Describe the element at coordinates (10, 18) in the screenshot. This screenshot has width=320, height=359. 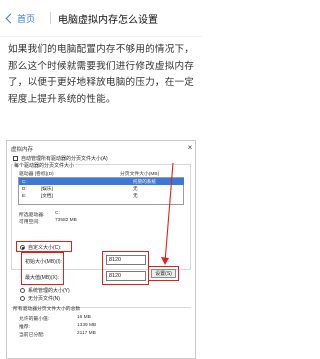
I see `chevron-left-icon` at that location.